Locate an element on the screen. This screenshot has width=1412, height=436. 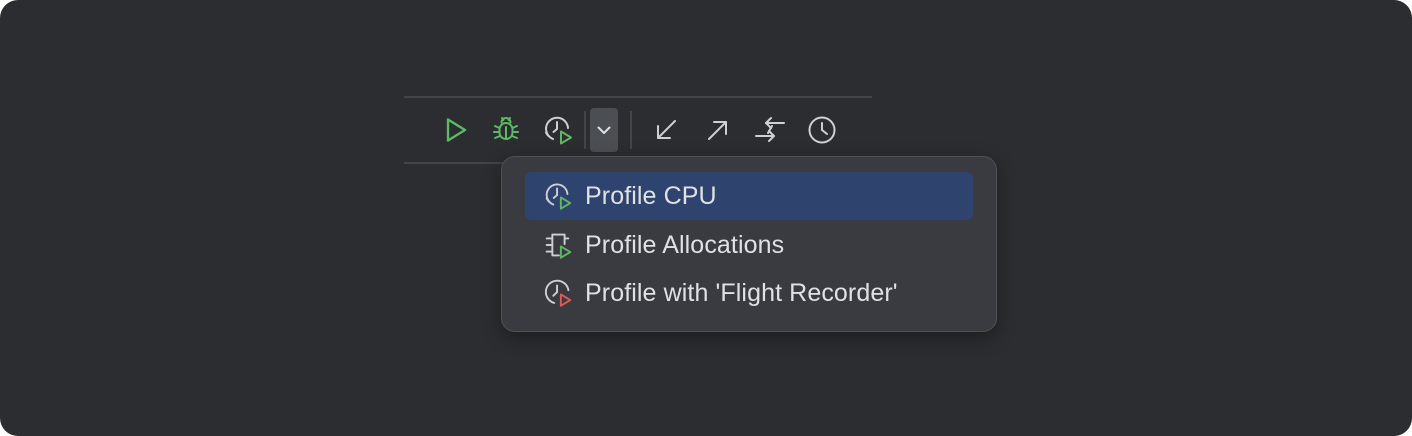
debug-button is located at coordinates (506, 130).